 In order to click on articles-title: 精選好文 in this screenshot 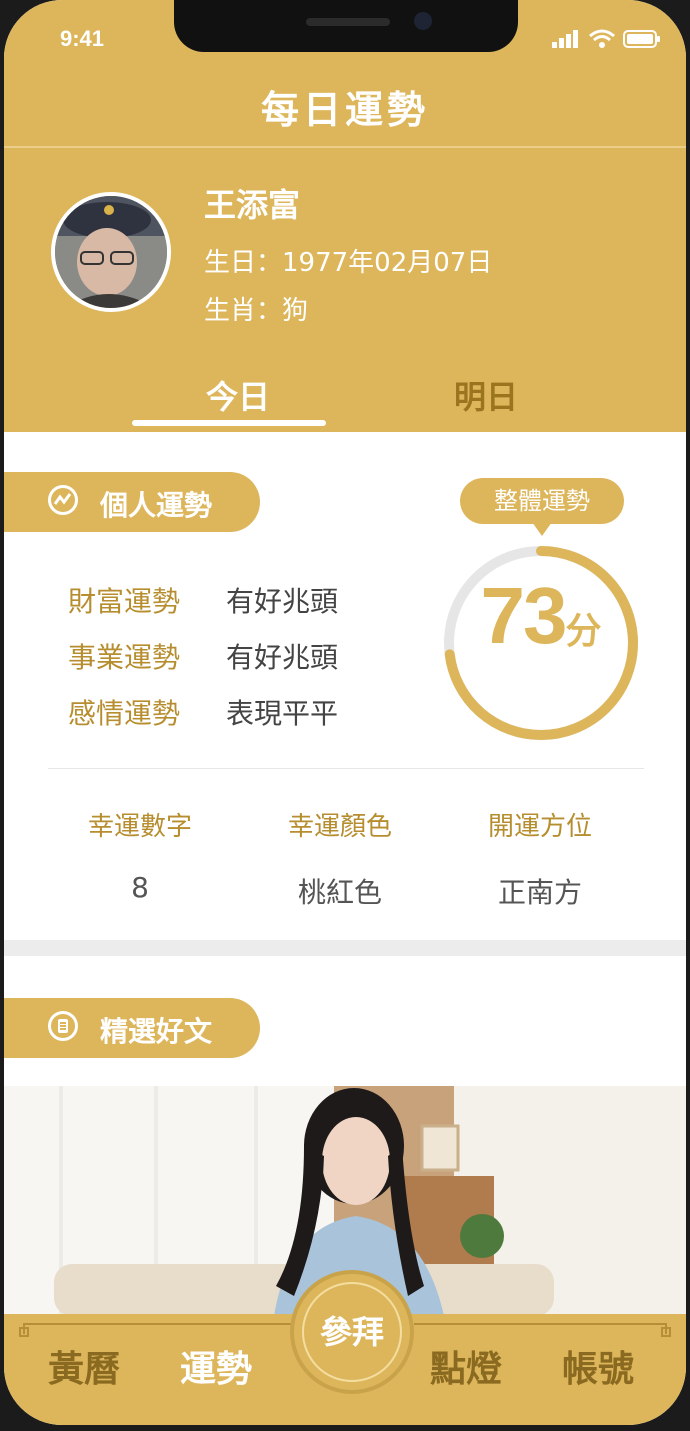, I will do `click(156, 1031)`.